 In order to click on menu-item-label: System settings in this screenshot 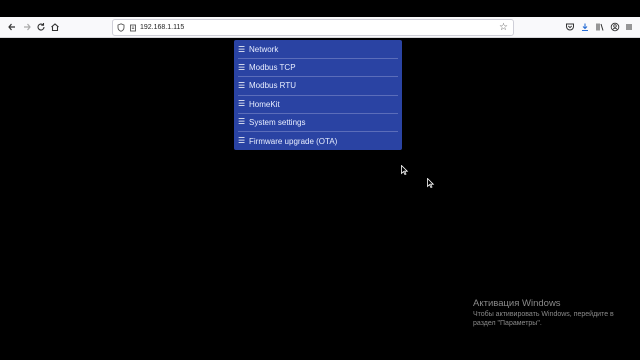, I will do `click(277, 122)`.